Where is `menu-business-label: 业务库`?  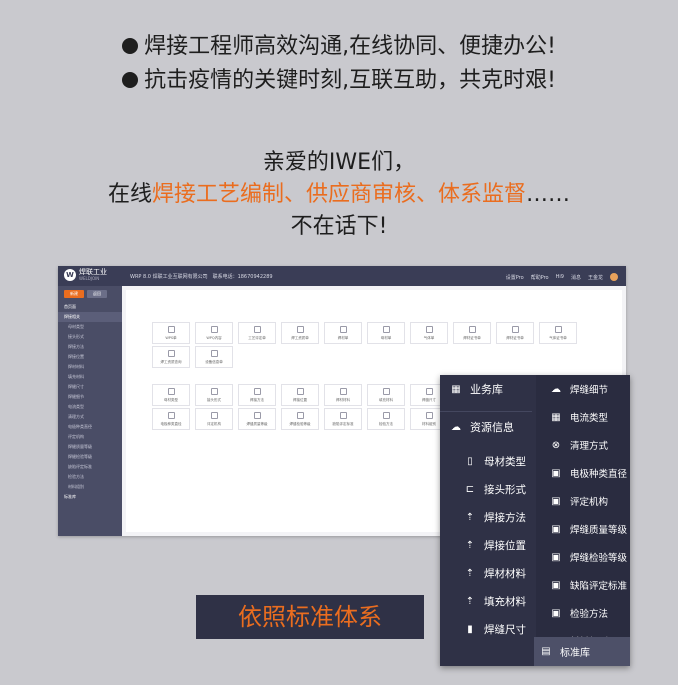 menu-business-label: 业务库 is located at coordinates (486, 389).